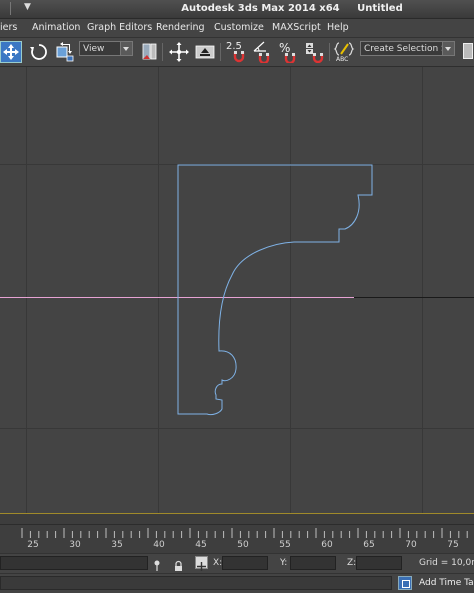  Describe the element at coordinates (446, 563) in the screenshot. I see `grid-size-readout: Grid = 10,0mm` at that location.